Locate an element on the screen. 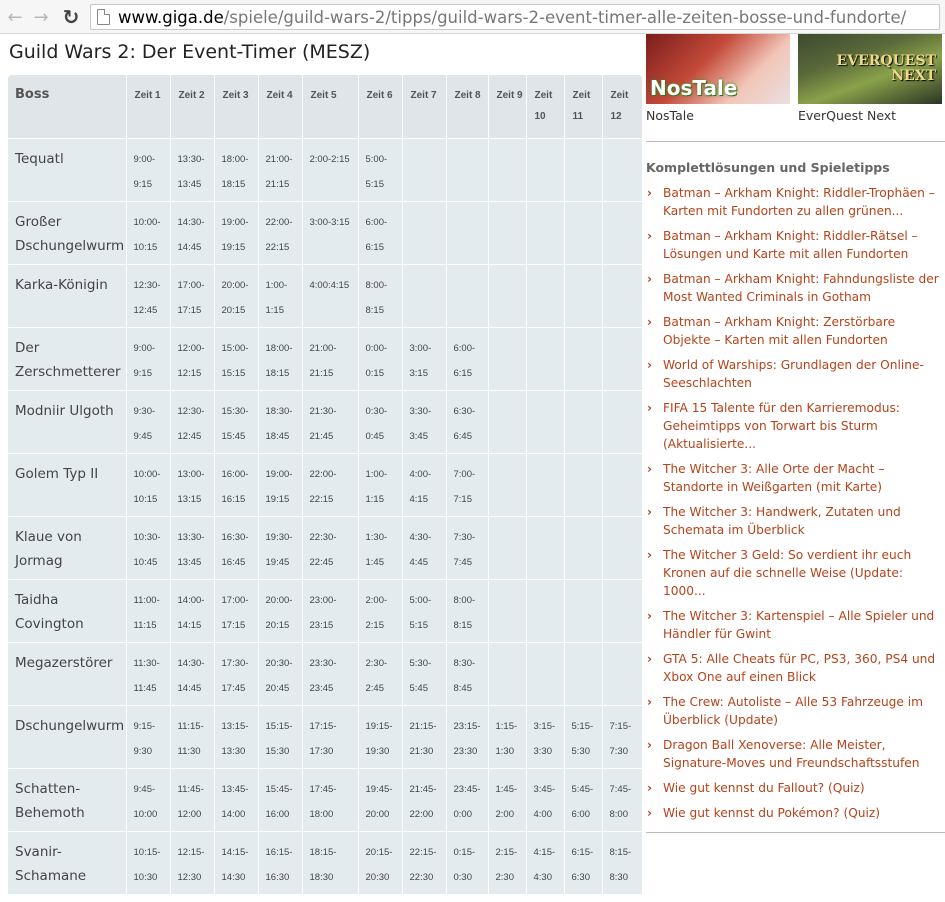 The width and height of the screenshot is (945, 902). boss-name-link: Der Zerschmetterer is located at coordinates (67, 359).